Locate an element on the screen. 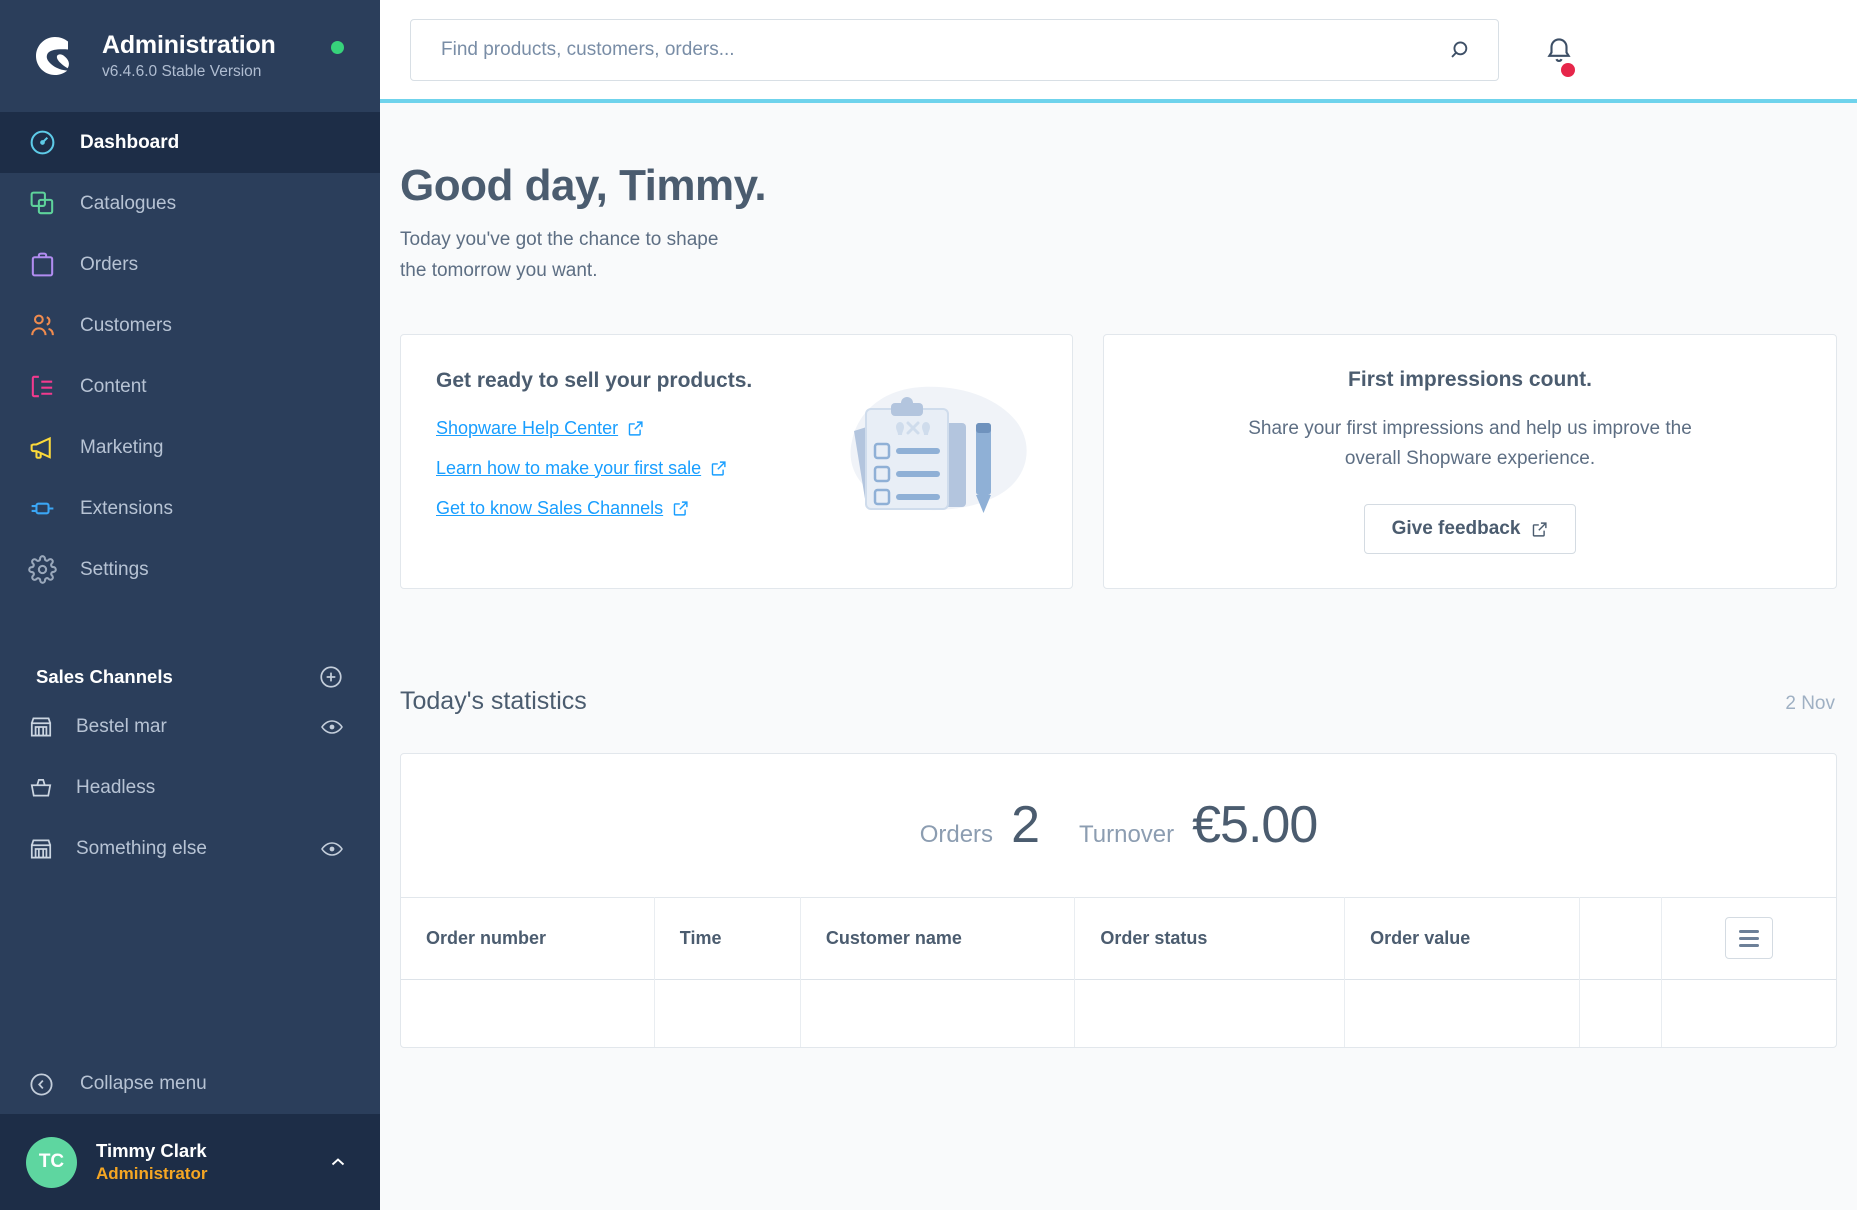 This screenshot has height=1210, width=1857. orders-table-body is located at coordinates (1118, 1013).